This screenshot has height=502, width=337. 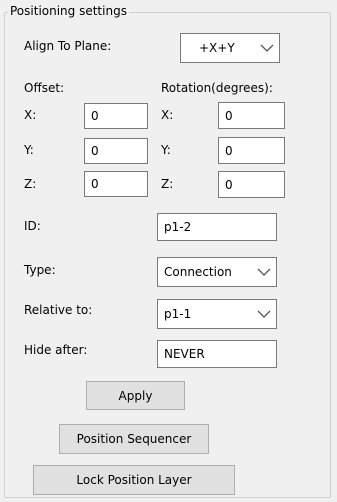 What do you see at coordinates (217, 354) in the screenshot?
I see `hide-after-field` at bounding box center [217, 354].